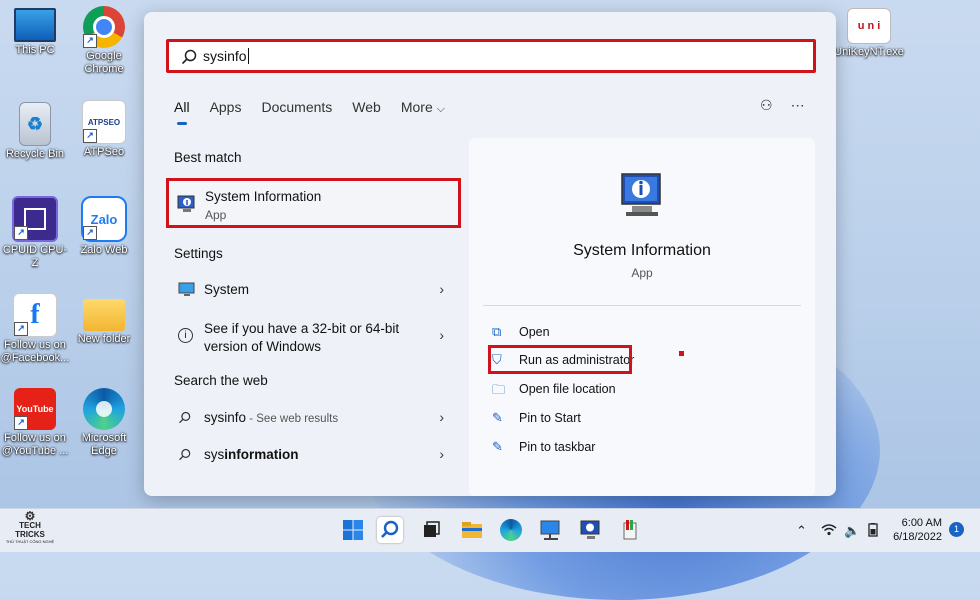  What do you see at coordinates (798, 105) in the screenshot?
I see `more-options-icon: ⋯` at bounding box center [798, 105].